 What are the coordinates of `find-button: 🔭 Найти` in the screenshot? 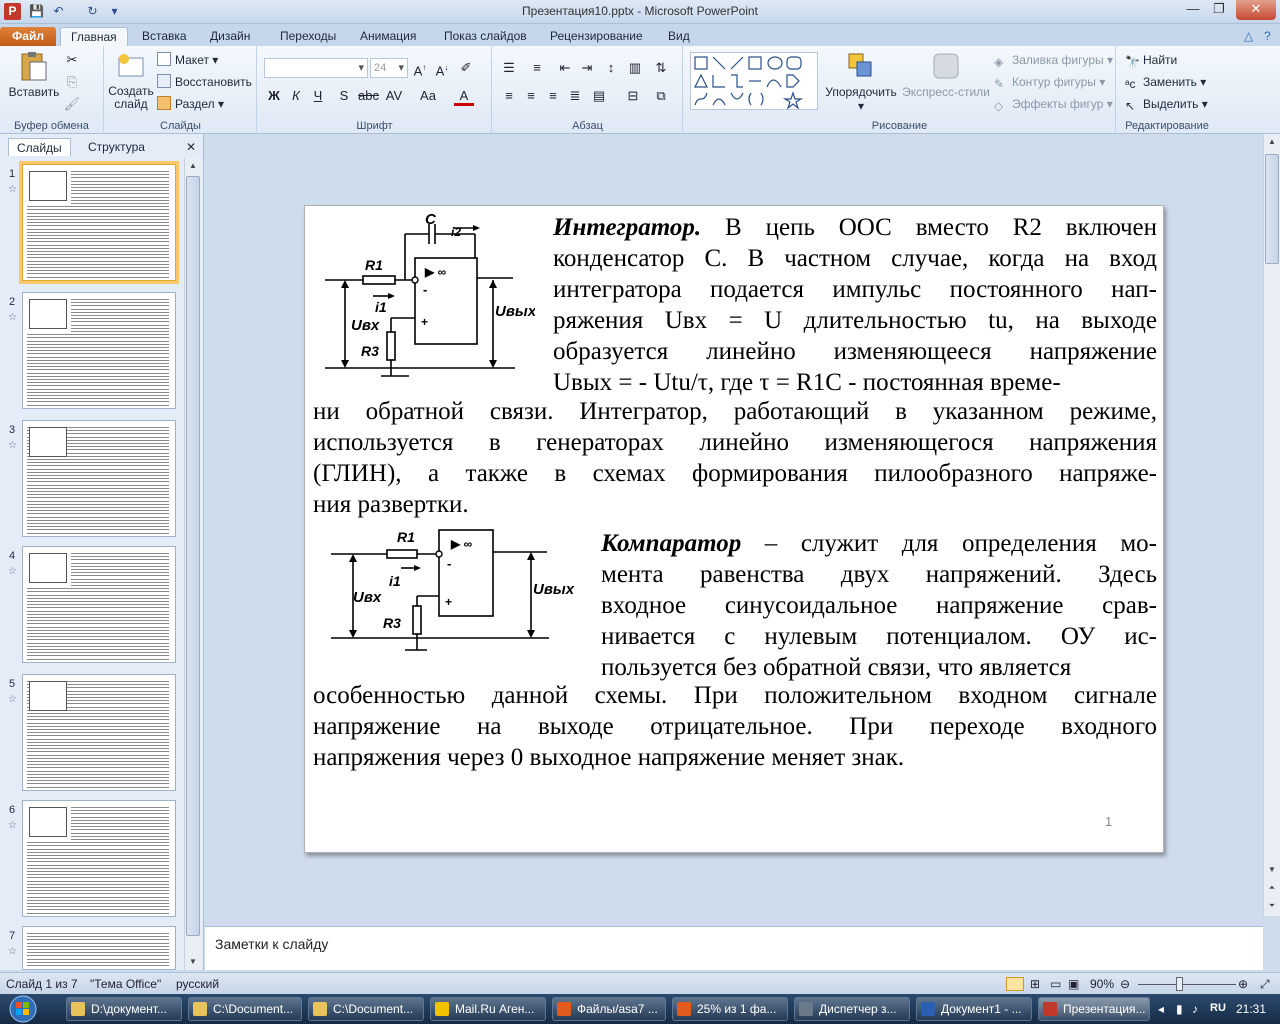 It's located at (1151, 60).